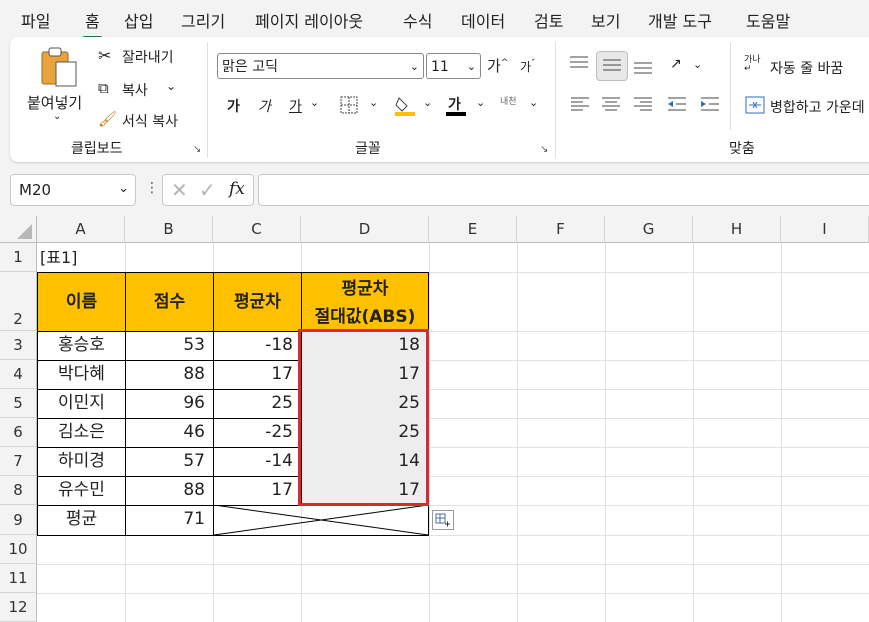  What do you see at coordinates (405, 107) in the screenshot?
I see `fill-color-icon` at bounding box center [405, 107].